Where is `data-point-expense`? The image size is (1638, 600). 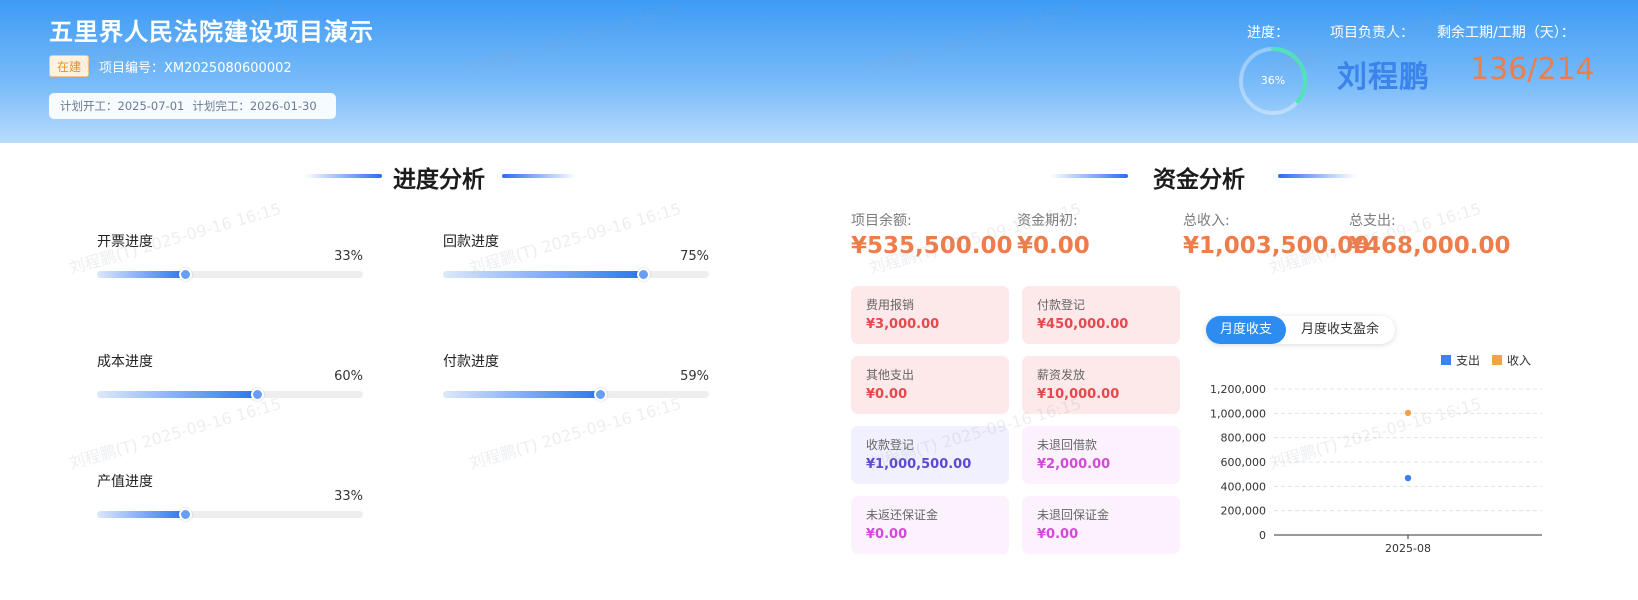
data-point-expense is located at coordinates (1408, 478).